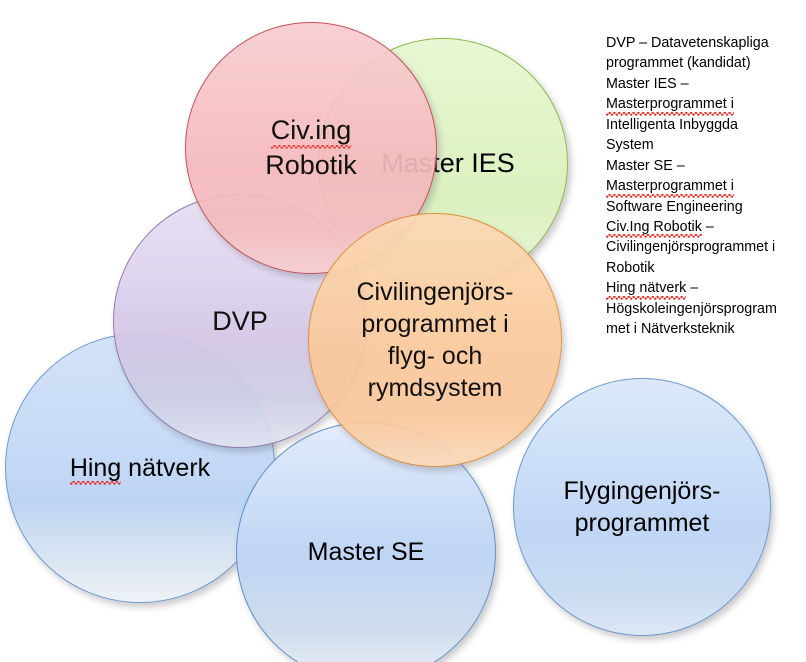 This screenshot has height=662, width=806. Describe the element at coordinates (140, 469) in the screenshot. I see `circle-label-hing-natverk: Hing nätverk` at that location.